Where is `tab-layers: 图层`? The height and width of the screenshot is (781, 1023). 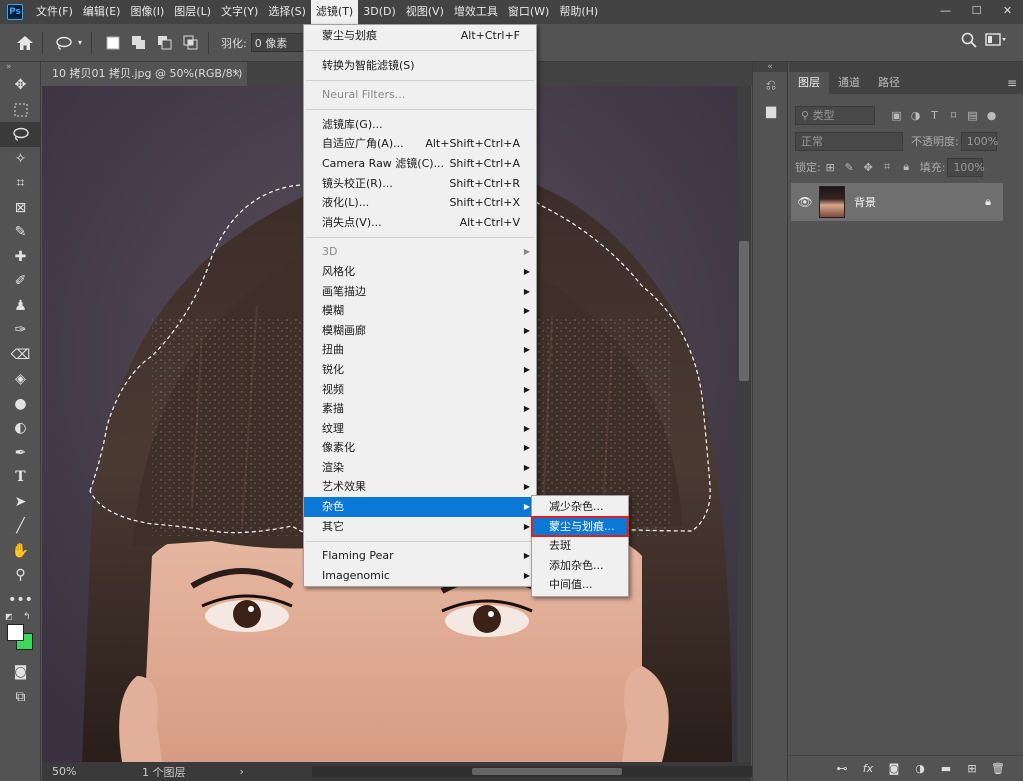
tab-layers: 图层 is located at coordinates (809, 83).